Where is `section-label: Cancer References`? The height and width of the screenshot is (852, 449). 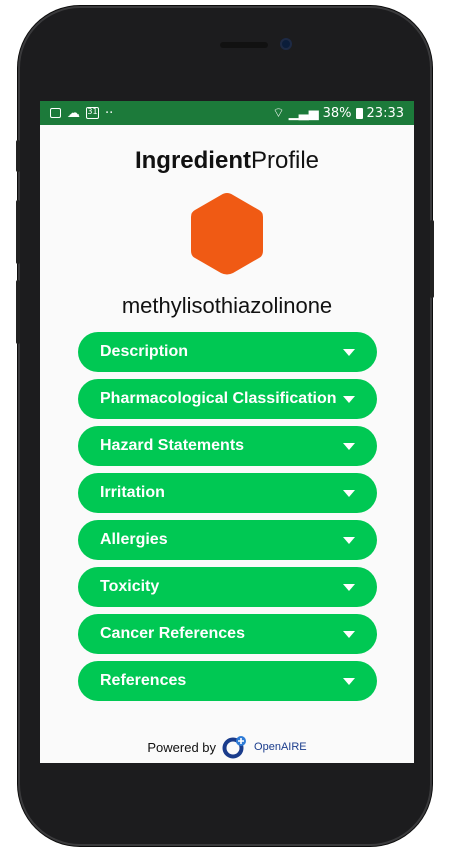
section-label: Cancer References is located at coordinates (172, 633).